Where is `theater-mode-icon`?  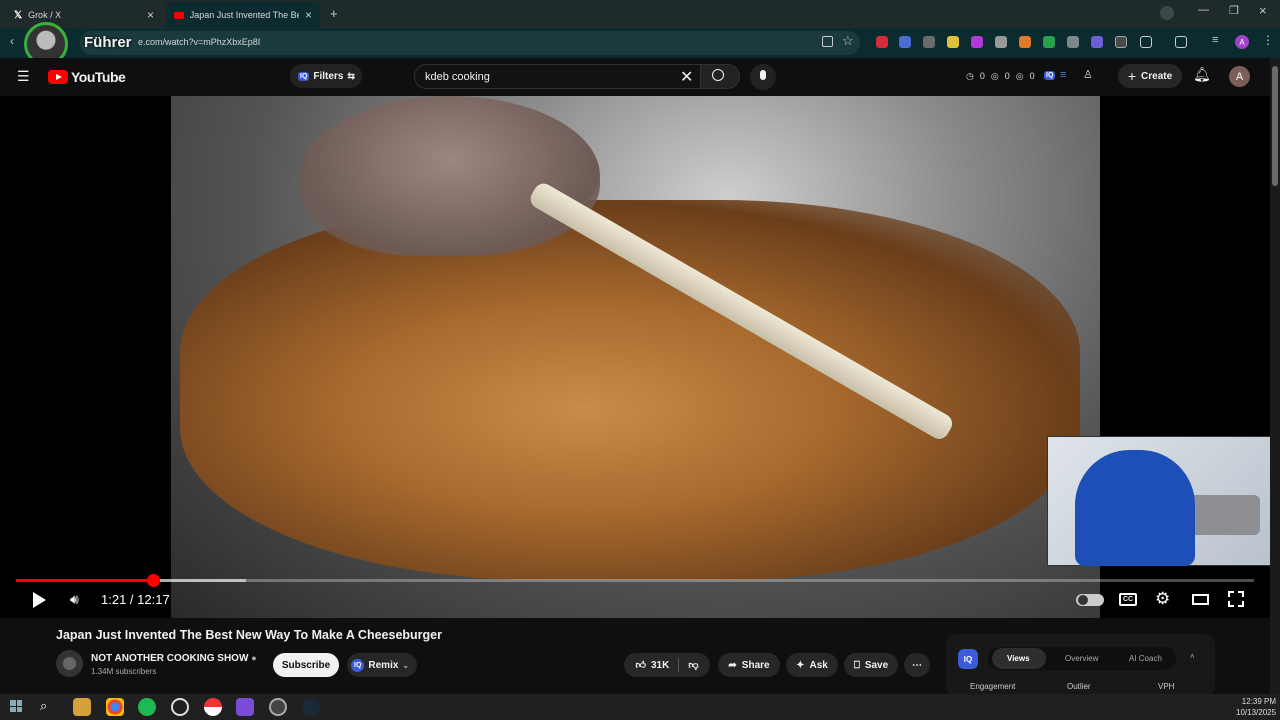 theater-mode-icon is located at coordinates (1200, 599).